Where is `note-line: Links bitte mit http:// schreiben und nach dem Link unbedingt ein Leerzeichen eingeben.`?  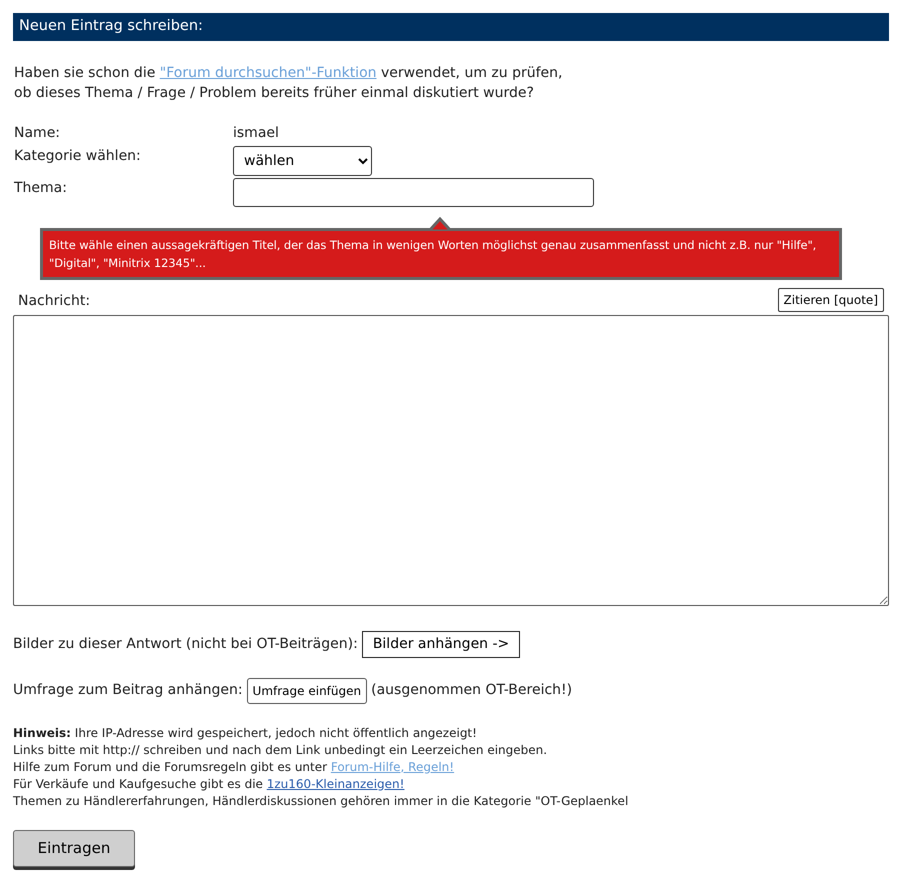
note-line: Links bitte mit http:// schreiben und nach dem Link unbedingt ein Leerzeichen eingeben. is located at coordinates (280, 750).